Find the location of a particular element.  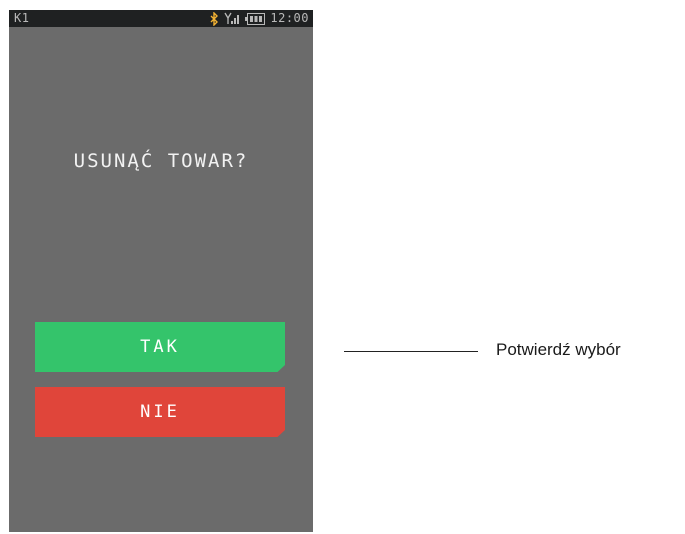

status-bar: K1 12:00 is located at coordinates (161, 18).